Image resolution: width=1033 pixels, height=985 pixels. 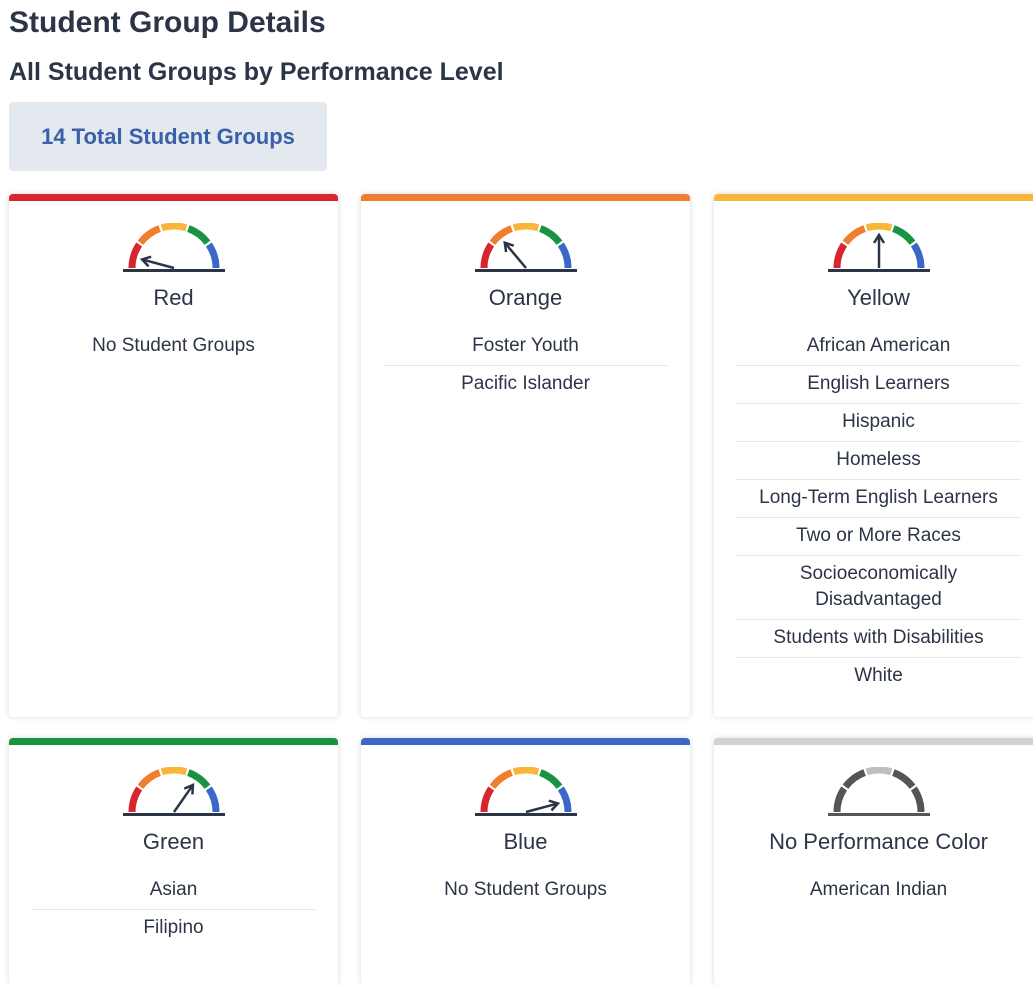 I want to click on level-card-green: Green Asian Filipino, so click(x=173, y=861).